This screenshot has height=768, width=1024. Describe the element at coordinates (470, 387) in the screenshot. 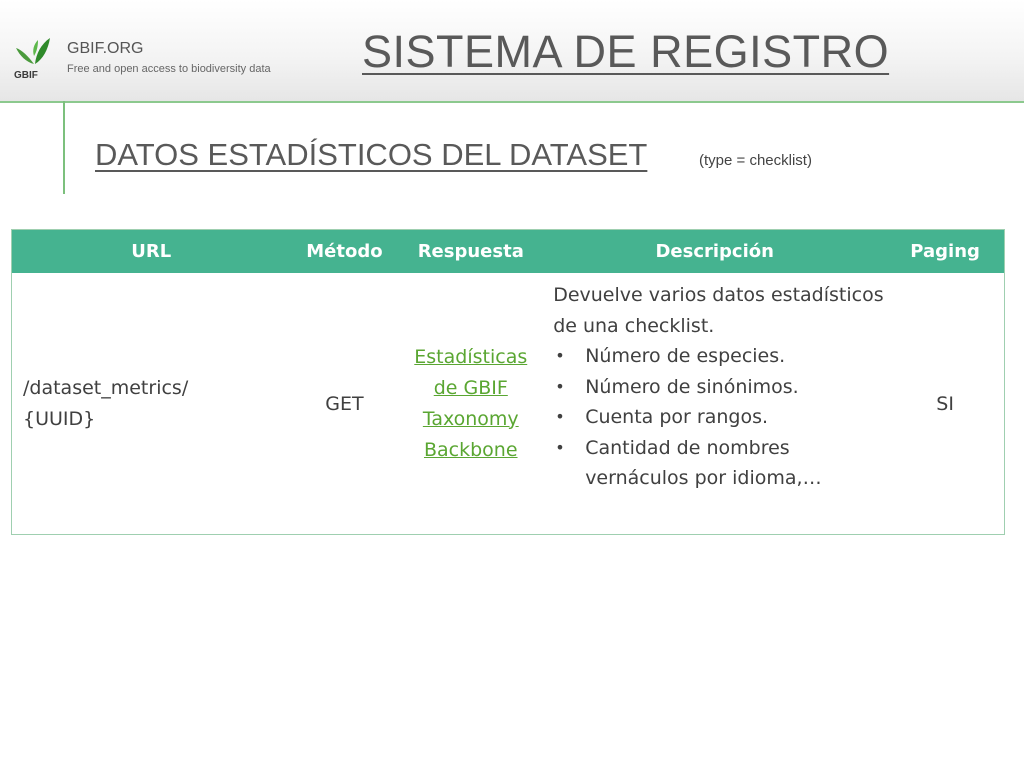

I see `response-link-line: de GBIF` at that location.